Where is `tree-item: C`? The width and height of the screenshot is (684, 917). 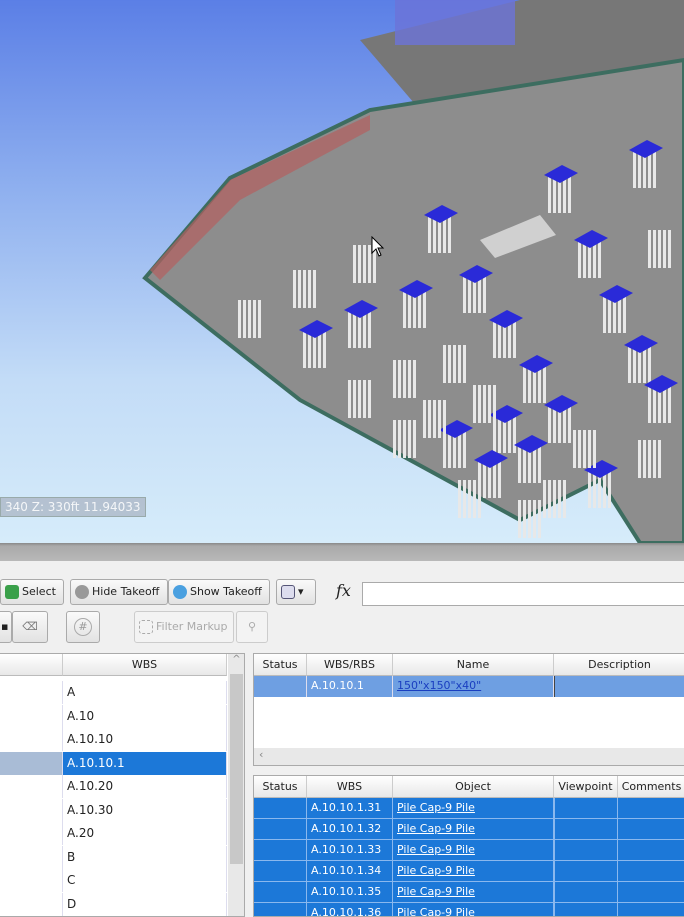 tree-item: C is located at coordinates (113, 880).